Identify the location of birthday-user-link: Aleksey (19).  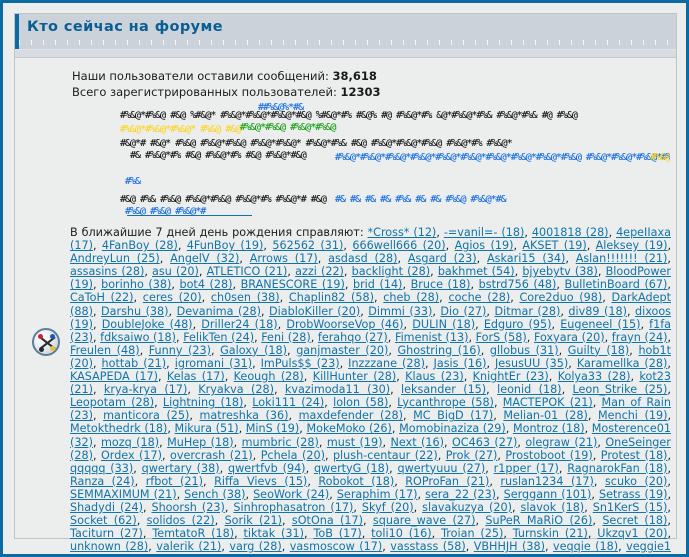
(632, 245).